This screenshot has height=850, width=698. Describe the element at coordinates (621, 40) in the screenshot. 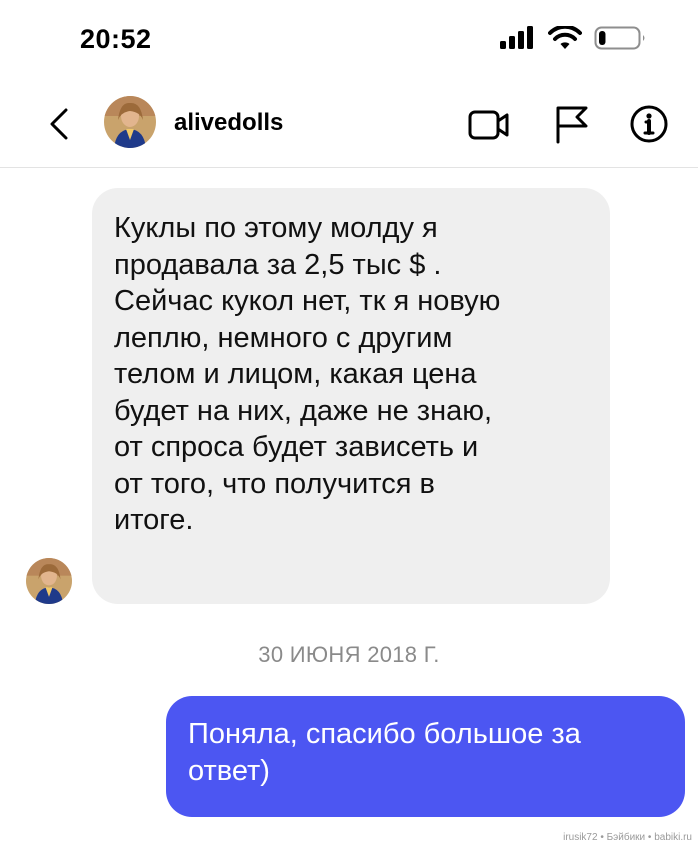

I see `battery-icon` at that location.